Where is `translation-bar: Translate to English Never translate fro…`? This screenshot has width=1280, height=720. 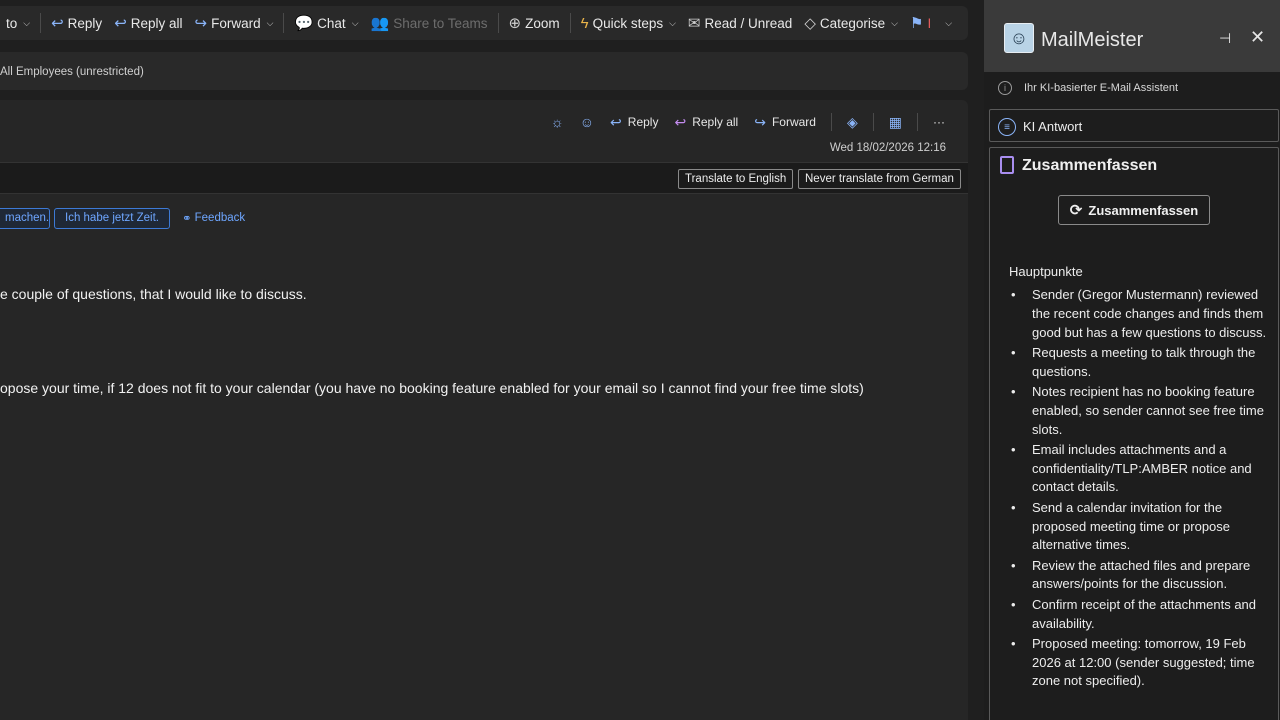 translation-bar: Translate to English Never translate fro… is located at coordinates (484, 178).